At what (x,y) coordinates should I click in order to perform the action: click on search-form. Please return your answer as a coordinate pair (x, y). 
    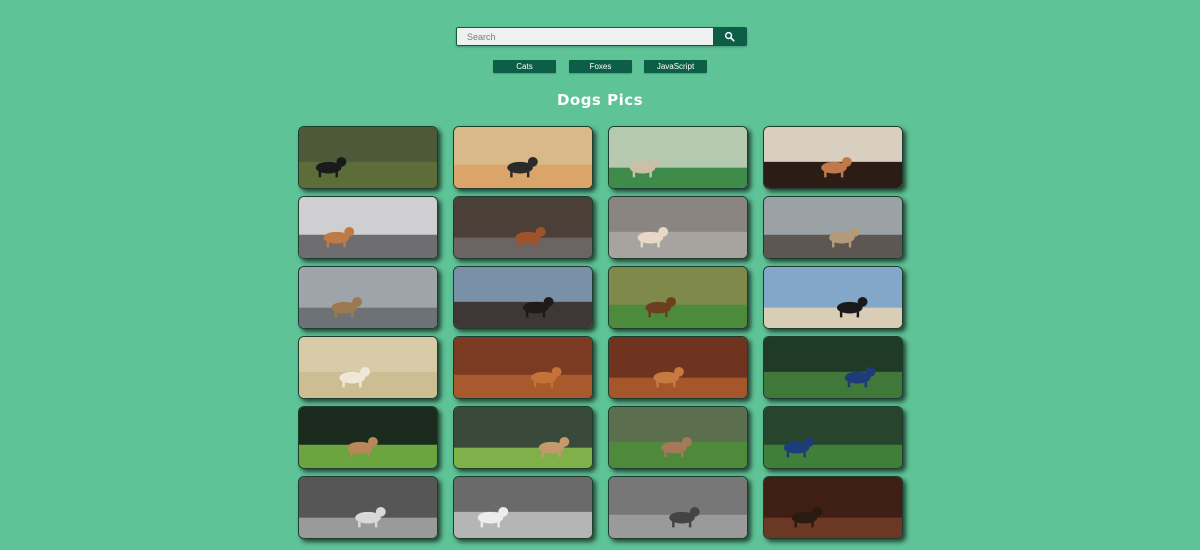
    Looking at the image, I should click on (601, 36).